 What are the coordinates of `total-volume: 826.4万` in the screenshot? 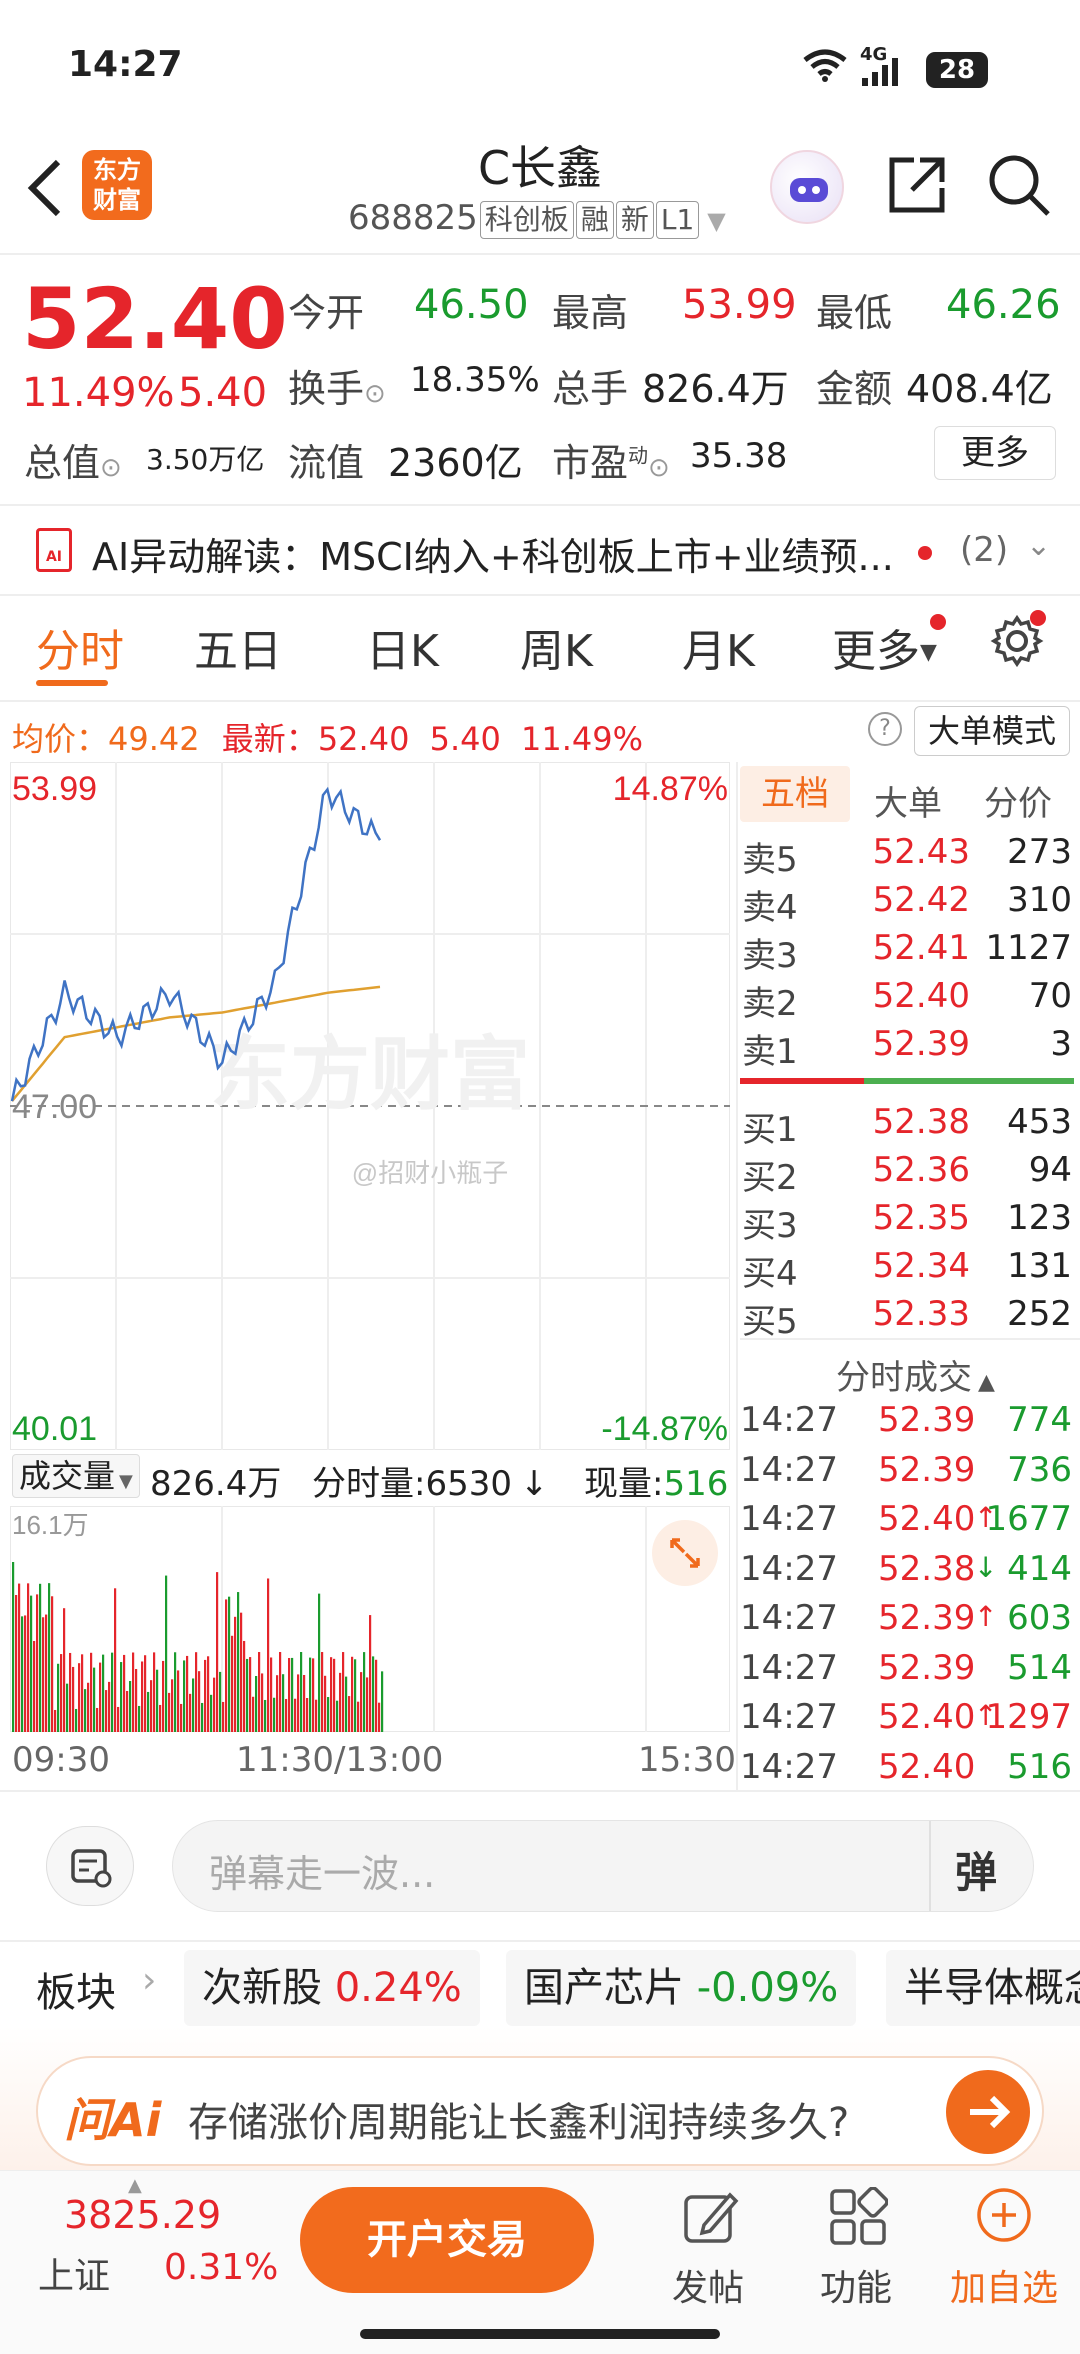 It's located at (216, 1484).